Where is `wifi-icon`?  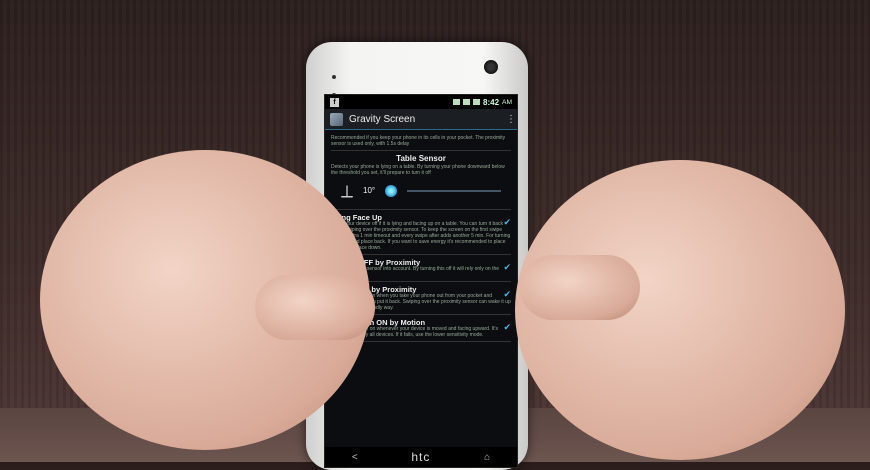 wifi-icon is located at coordinates (456, 102).